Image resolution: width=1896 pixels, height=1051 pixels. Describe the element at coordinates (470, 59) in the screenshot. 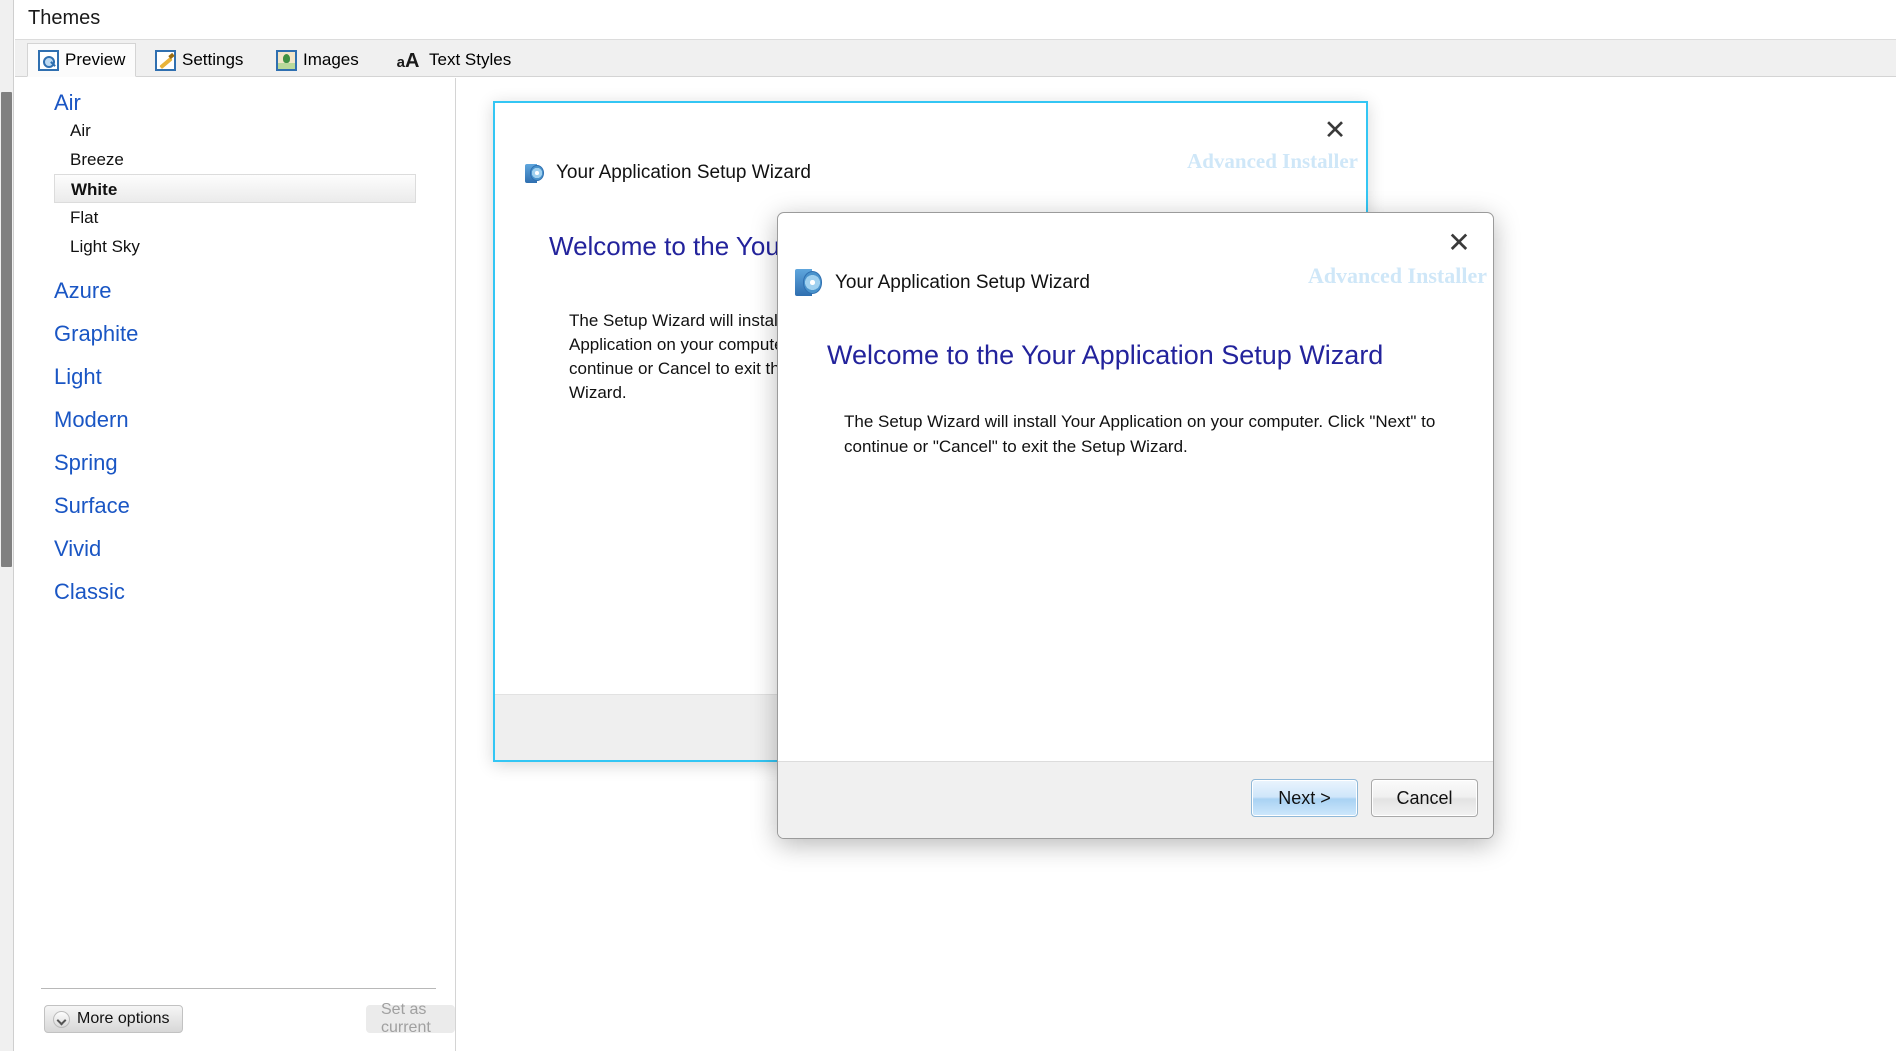

I see `tab-text-styles-label: Text Styles` at that location.